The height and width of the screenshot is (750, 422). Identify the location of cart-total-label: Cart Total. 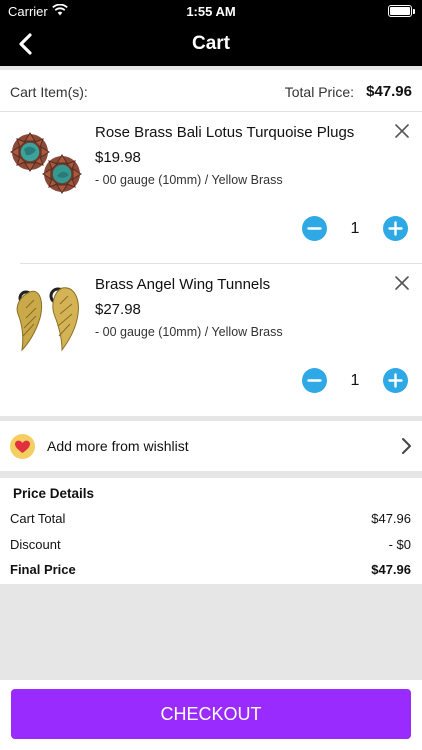
(38, 518).